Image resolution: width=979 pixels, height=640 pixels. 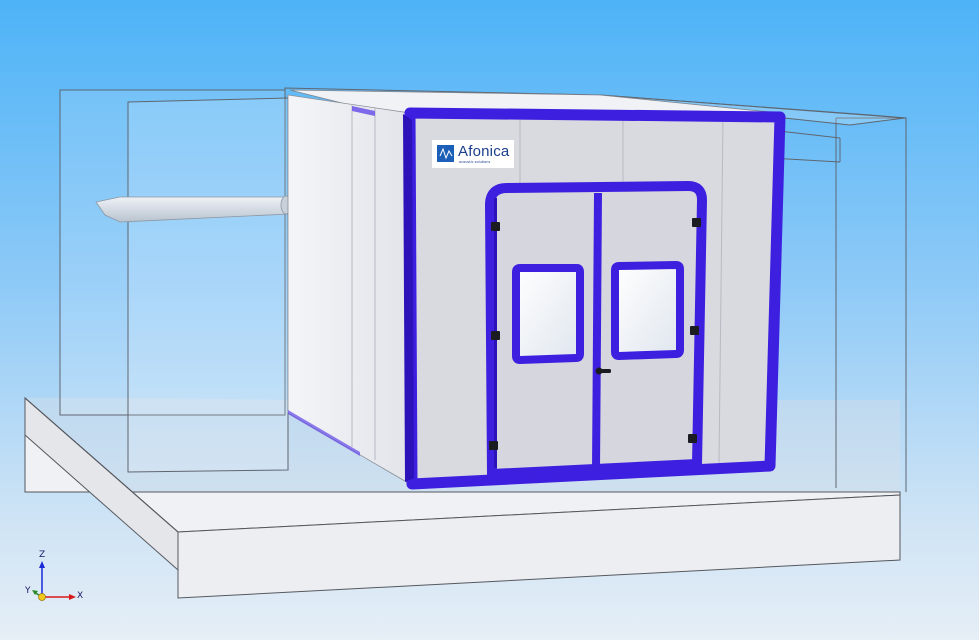 I want to click on logo-tagline: acoustic solutions, so click(x=475, y=162).